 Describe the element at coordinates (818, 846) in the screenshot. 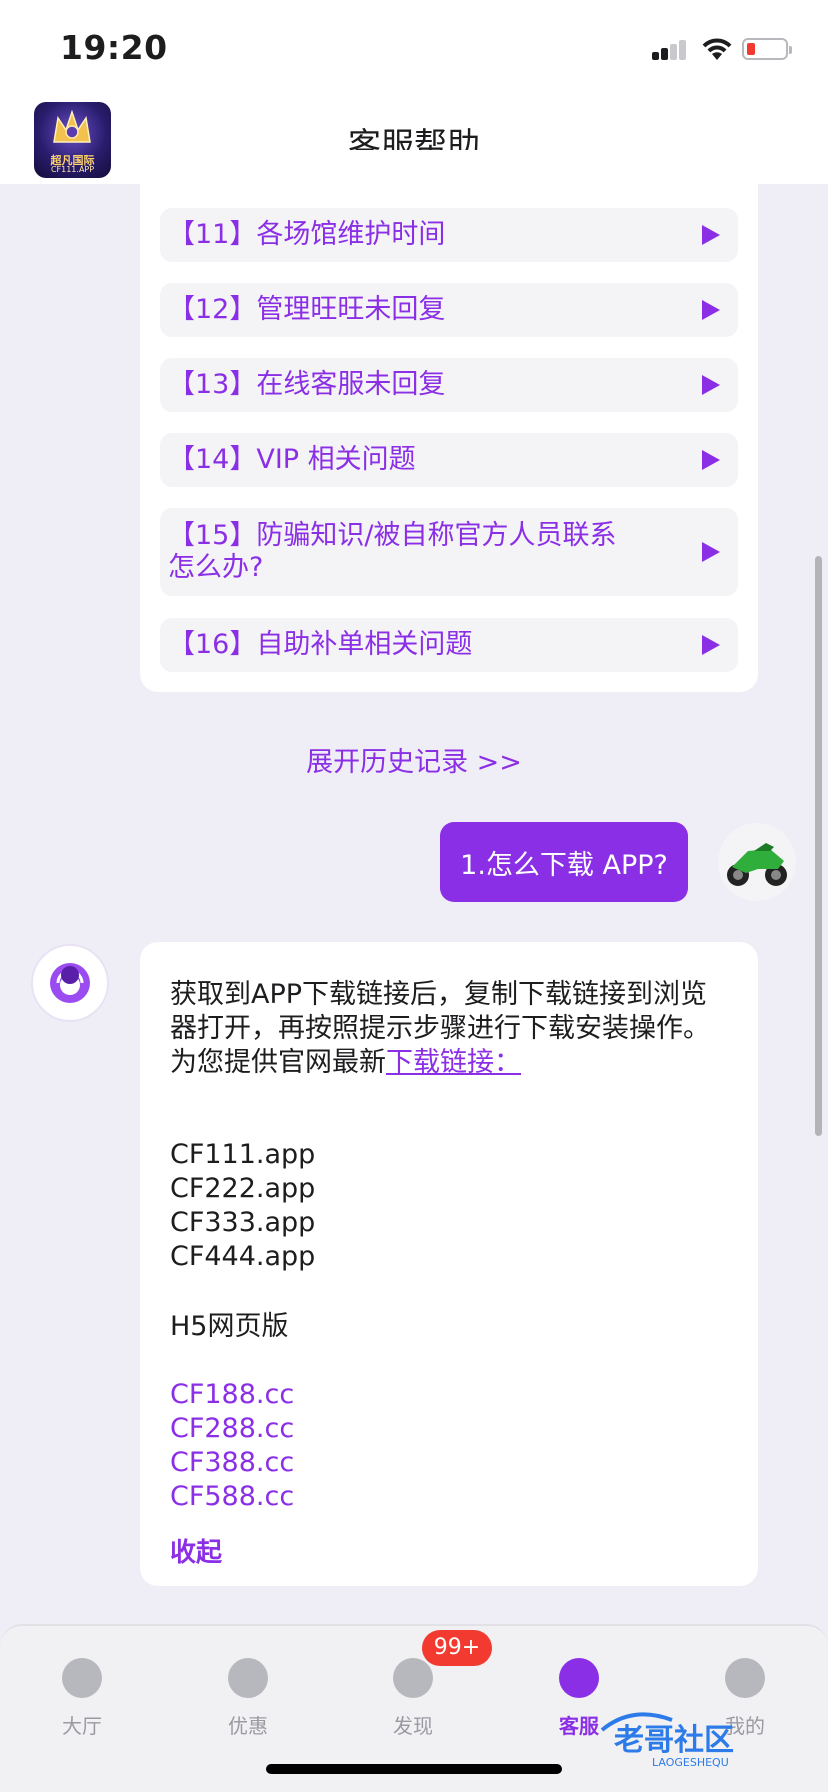

I see `scrollbar` at that location.